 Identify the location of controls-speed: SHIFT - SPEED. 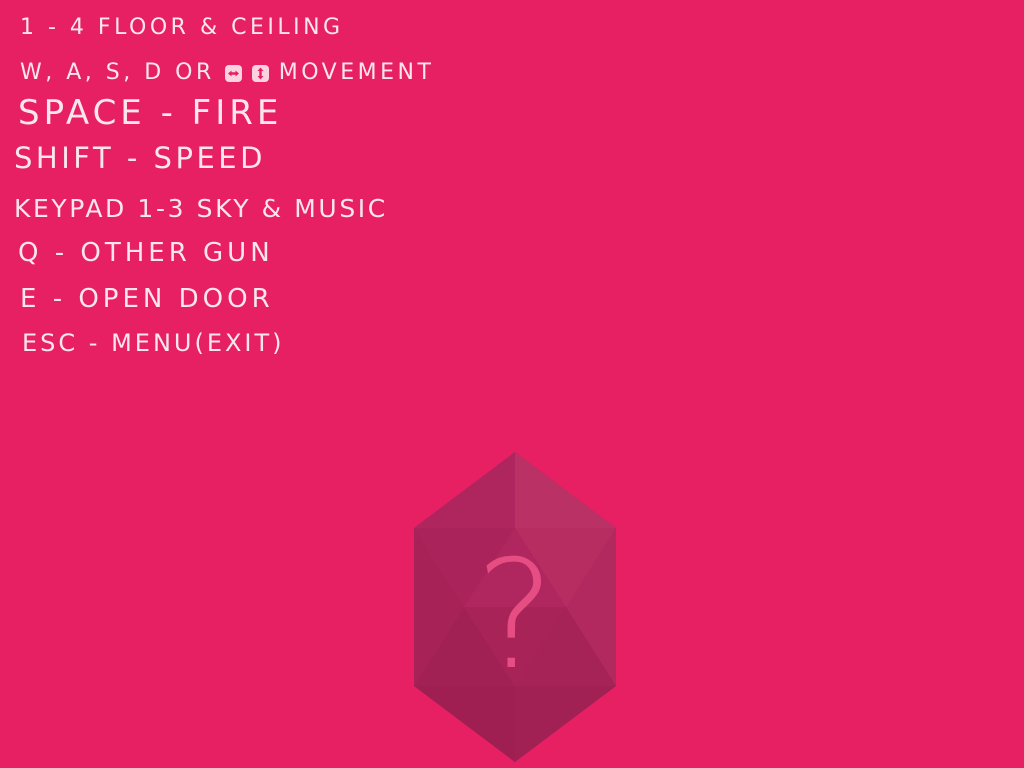
(140, 158).